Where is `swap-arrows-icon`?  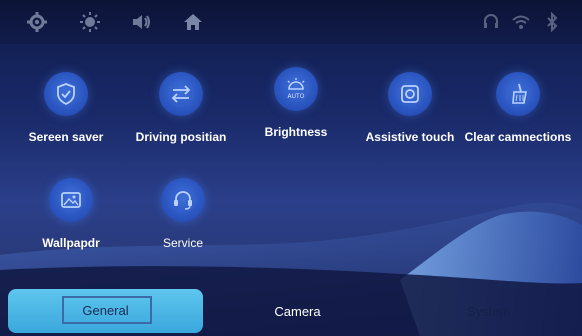 swap-arrows-icon is located at coordinates (181, 94).